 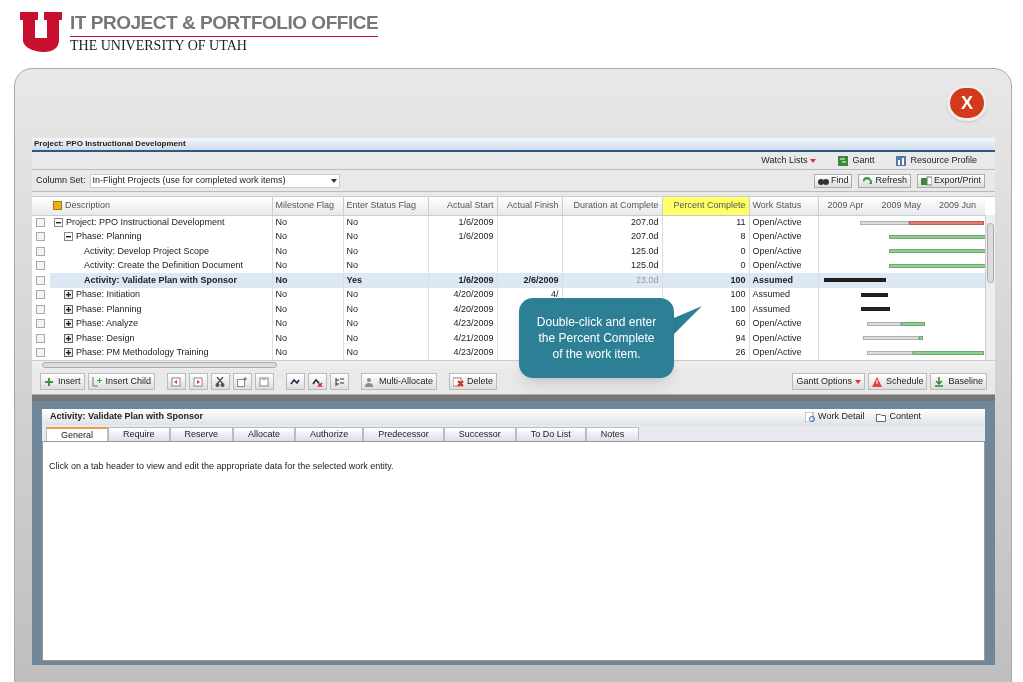 What do you see at coordinates (399, 381) in the screenshot?
I see `toolbar-button: Multi-Allocate` at bounding box center [399, 381].